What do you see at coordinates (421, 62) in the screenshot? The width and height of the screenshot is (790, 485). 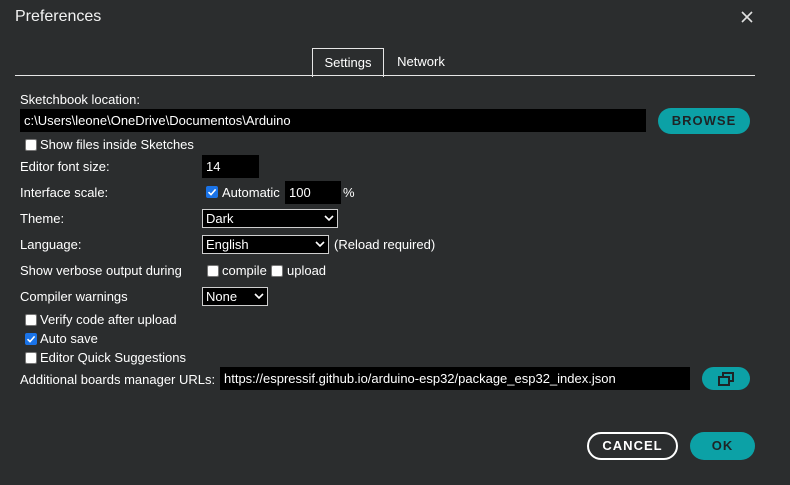 I see `tab-network: Network` at bounding box center [421, 62].